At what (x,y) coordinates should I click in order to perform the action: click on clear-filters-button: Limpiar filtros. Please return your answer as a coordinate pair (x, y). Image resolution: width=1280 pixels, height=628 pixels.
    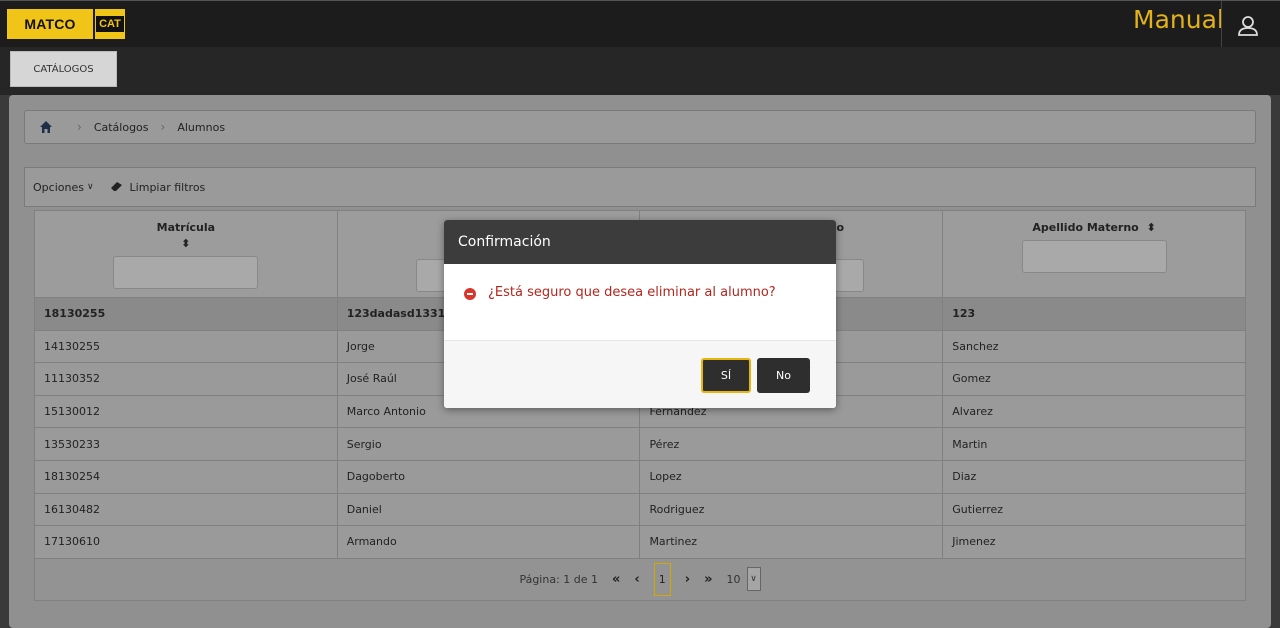
    Looking at the image, I should click on (168, 187).